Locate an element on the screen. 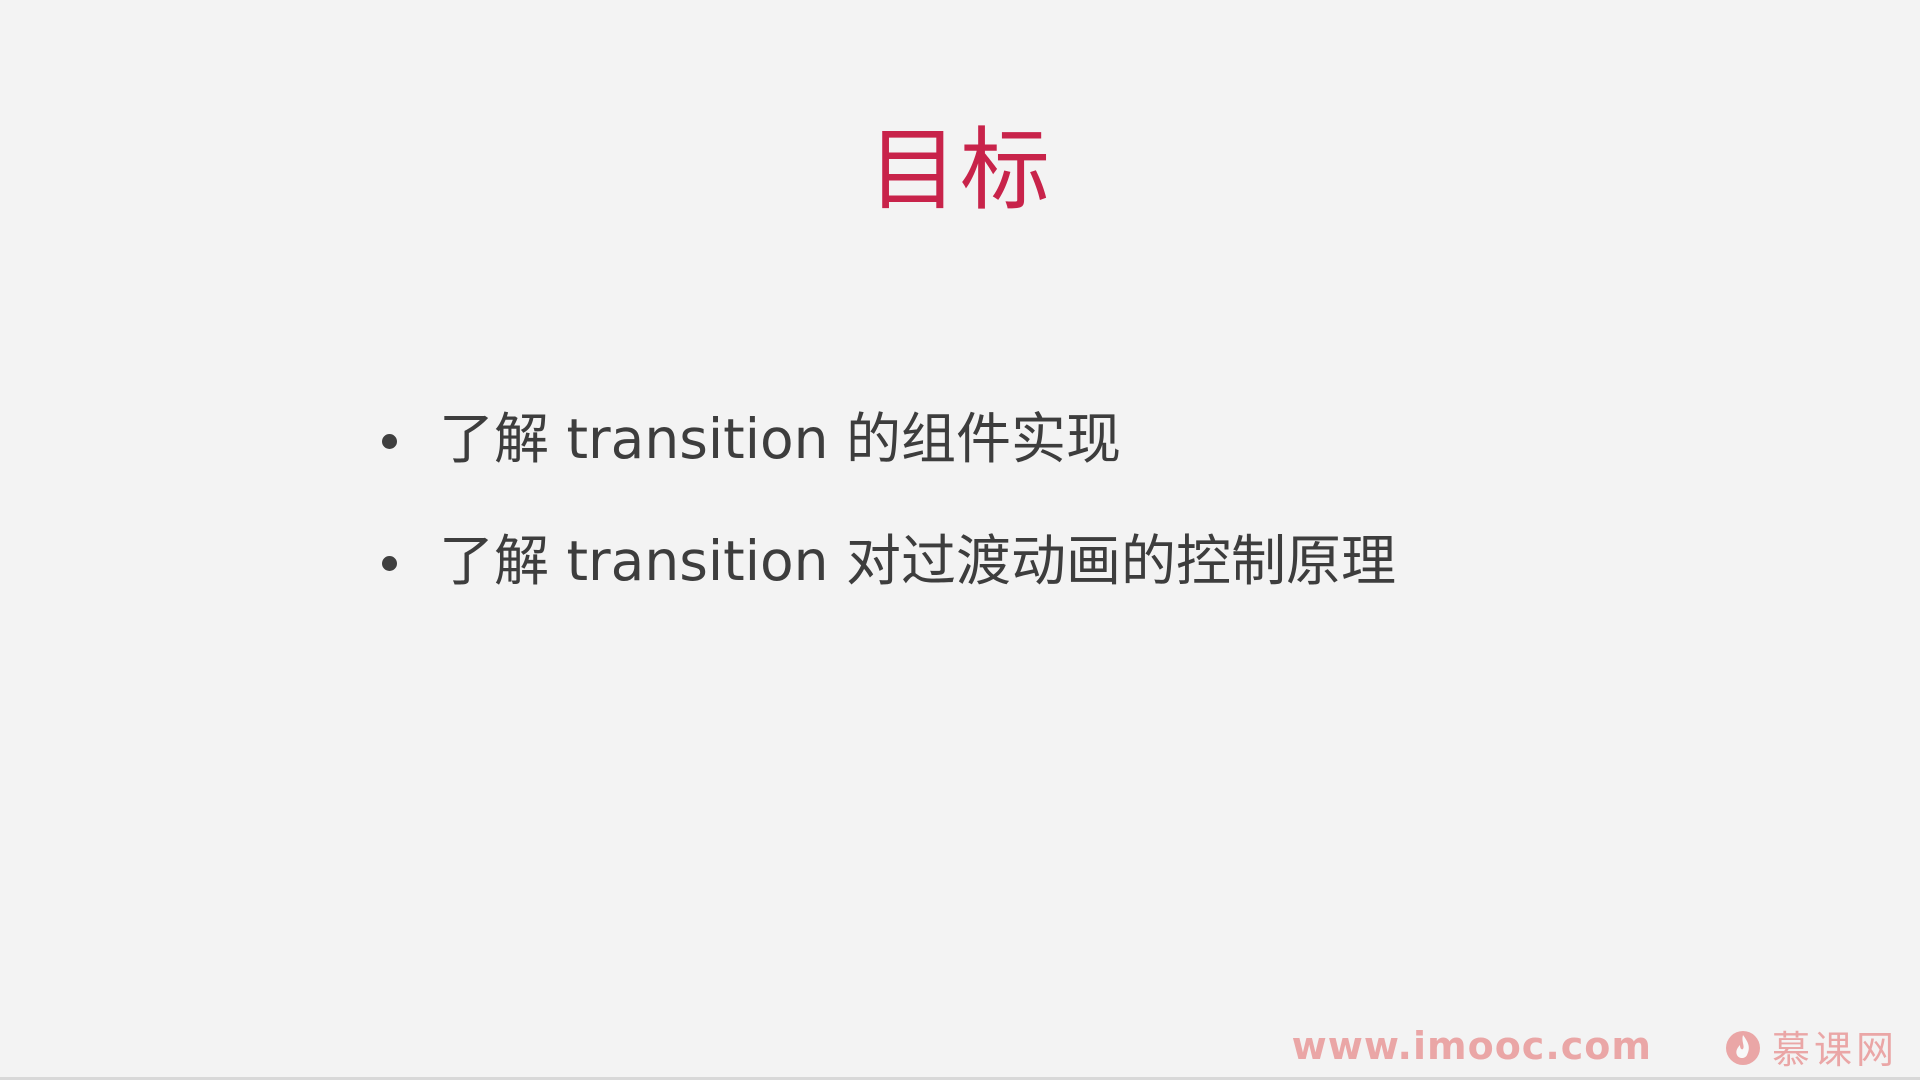  watermark-url: www.imooc.com is located at coordinates (1471, 1046).